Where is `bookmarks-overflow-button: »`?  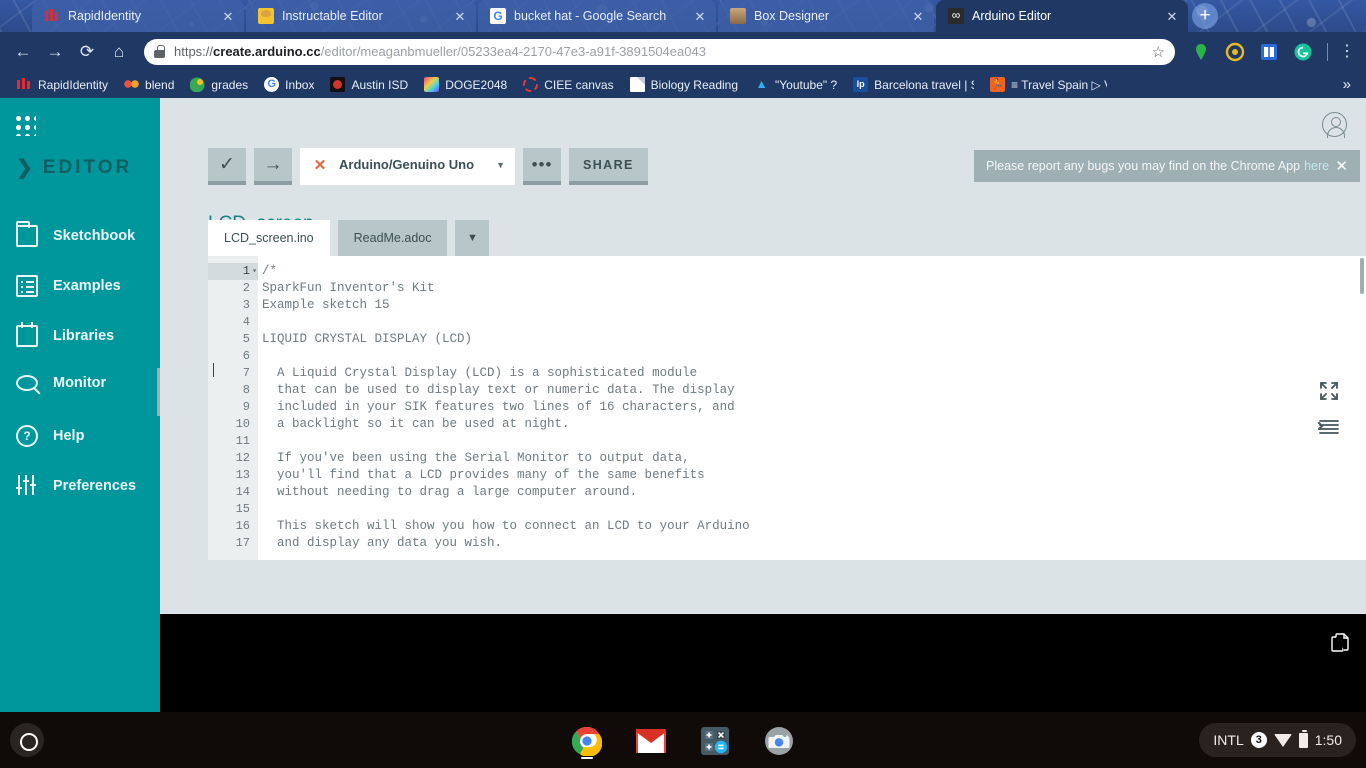 bookmarks-overflow-button: » is located at coordinates (1347, 84).